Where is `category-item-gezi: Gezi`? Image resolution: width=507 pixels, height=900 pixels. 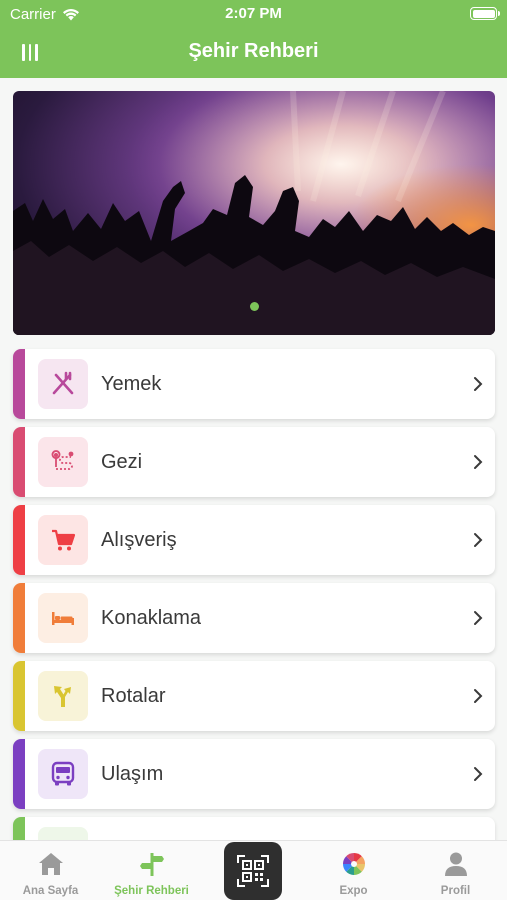 category-item-gezi: Gezi is located at coordinates (254, 462).